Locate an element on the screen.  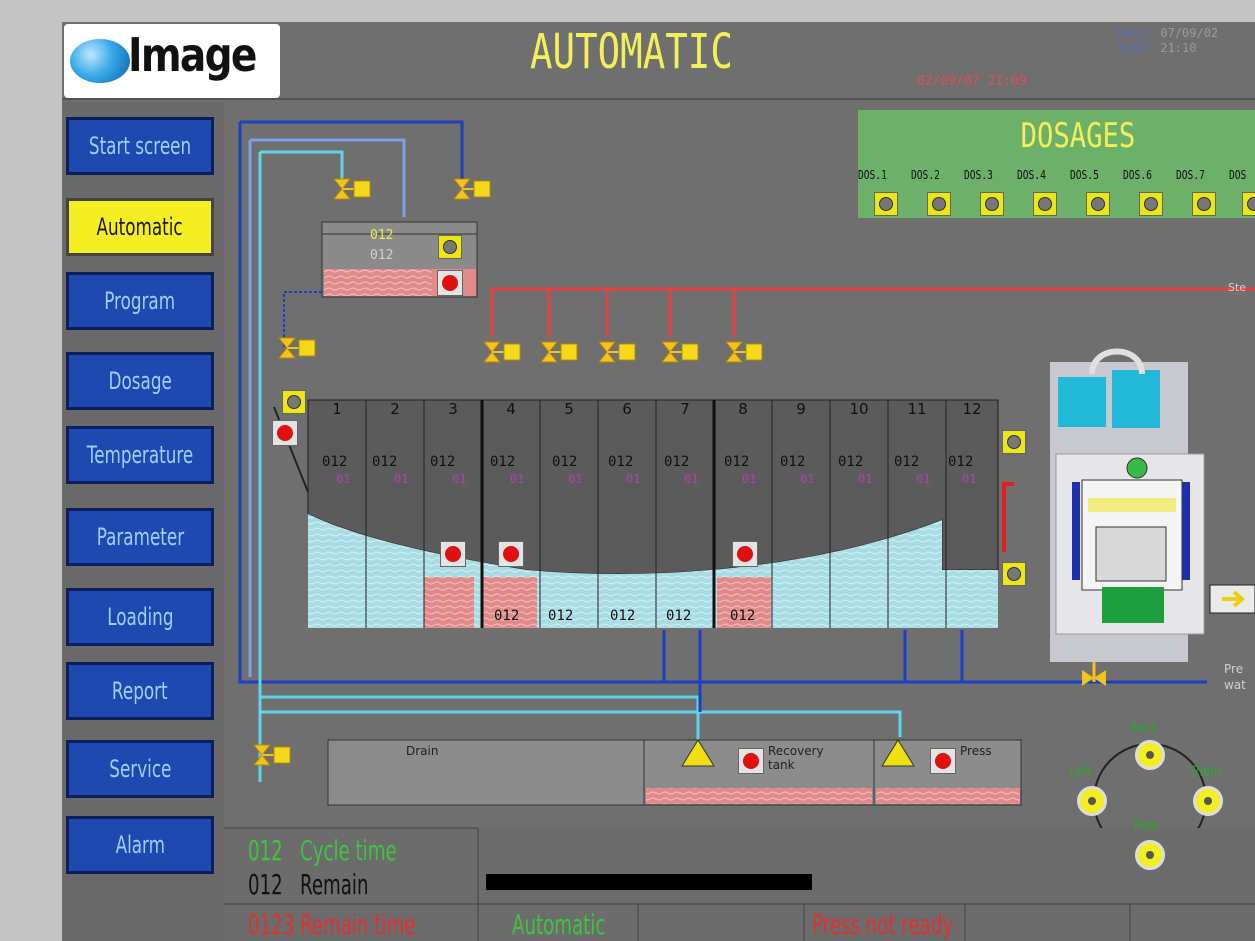
compartment-8-stop is located at coordinates (745, 554).